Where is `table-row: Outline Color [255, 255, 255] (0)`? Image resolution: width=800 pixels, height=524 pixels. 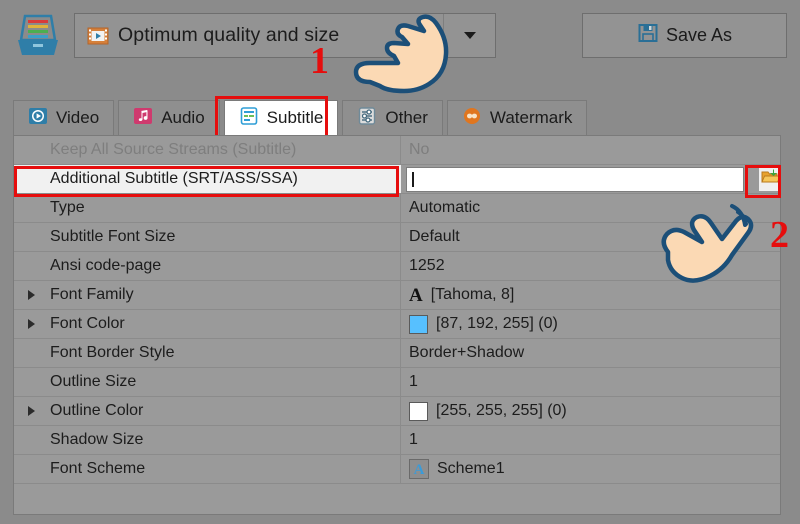 table-row: Outline Color [255, 255, 255] (0) is located at coordinates (397, 411).